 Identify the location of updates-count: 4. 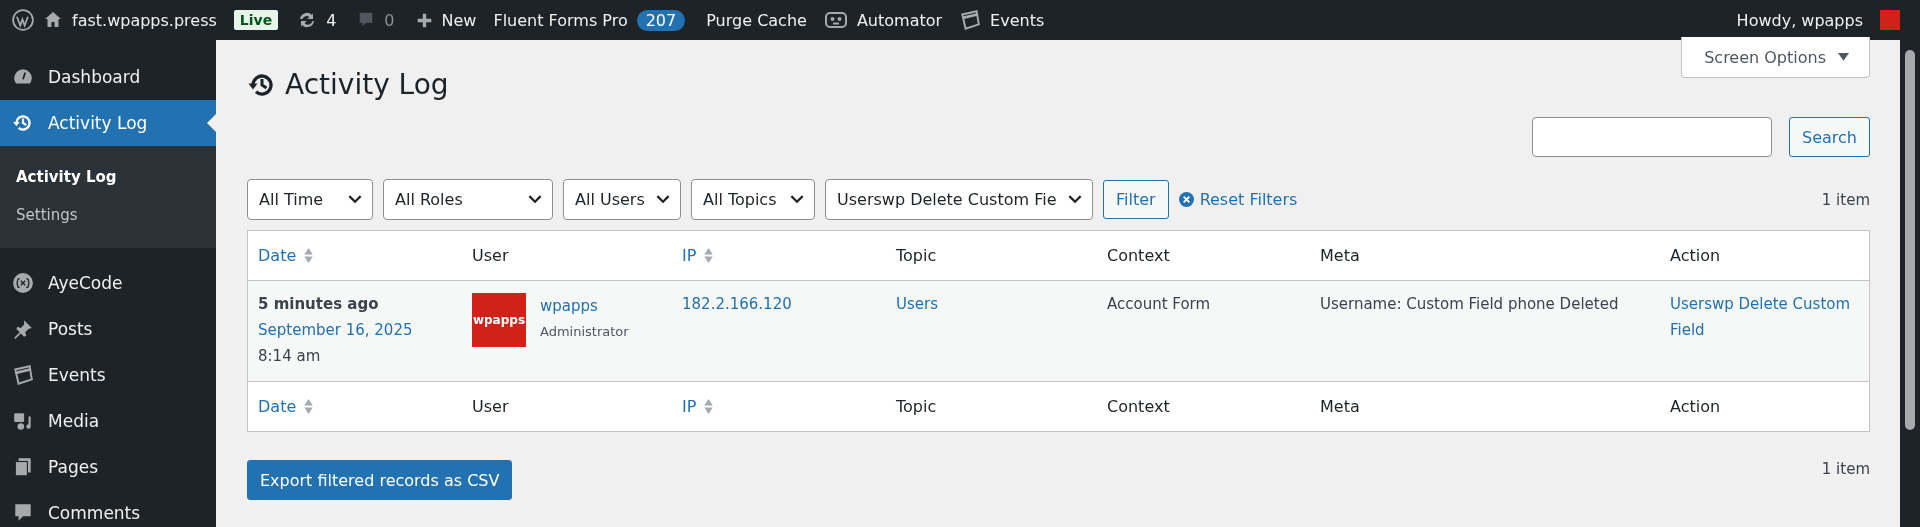
(331, 20).